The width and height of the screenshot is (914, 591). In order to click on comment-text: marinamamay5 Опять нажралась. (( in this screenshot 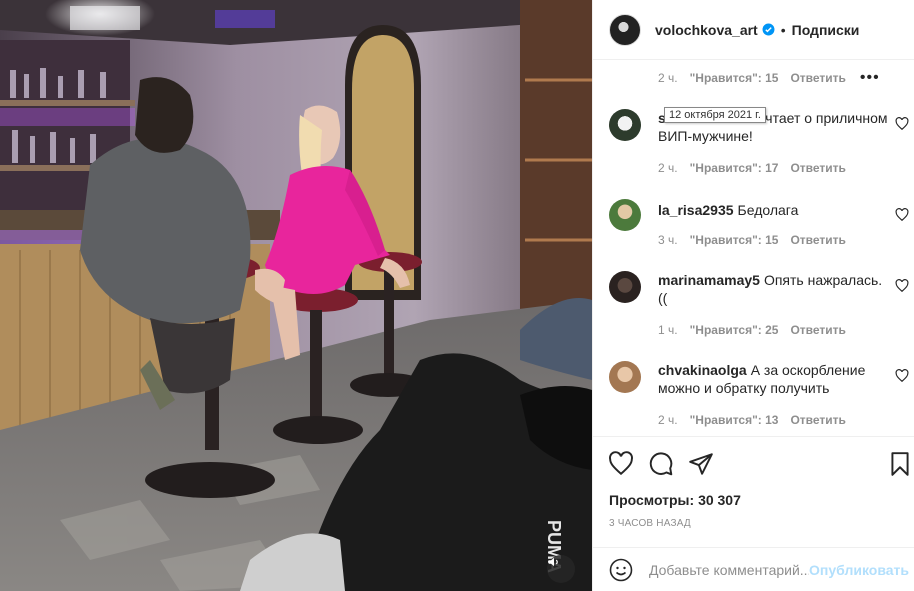, I will do `click(774, 289)`.